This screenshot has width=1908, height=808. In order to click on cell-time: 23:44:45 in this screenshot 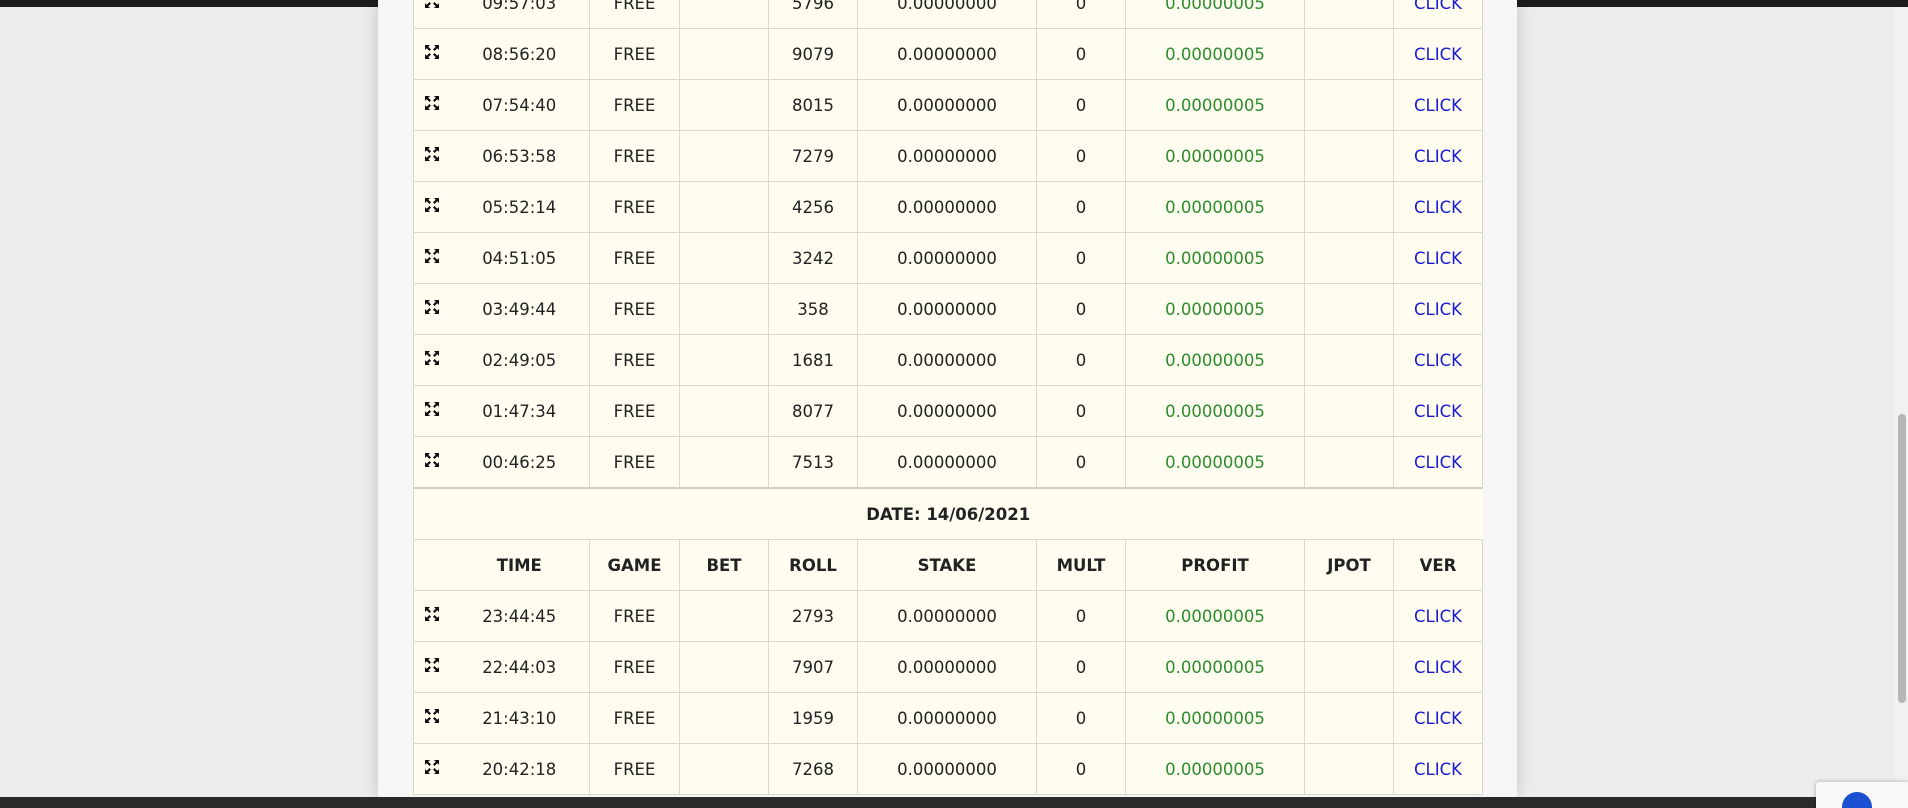, I will do `click(519, 616)`.